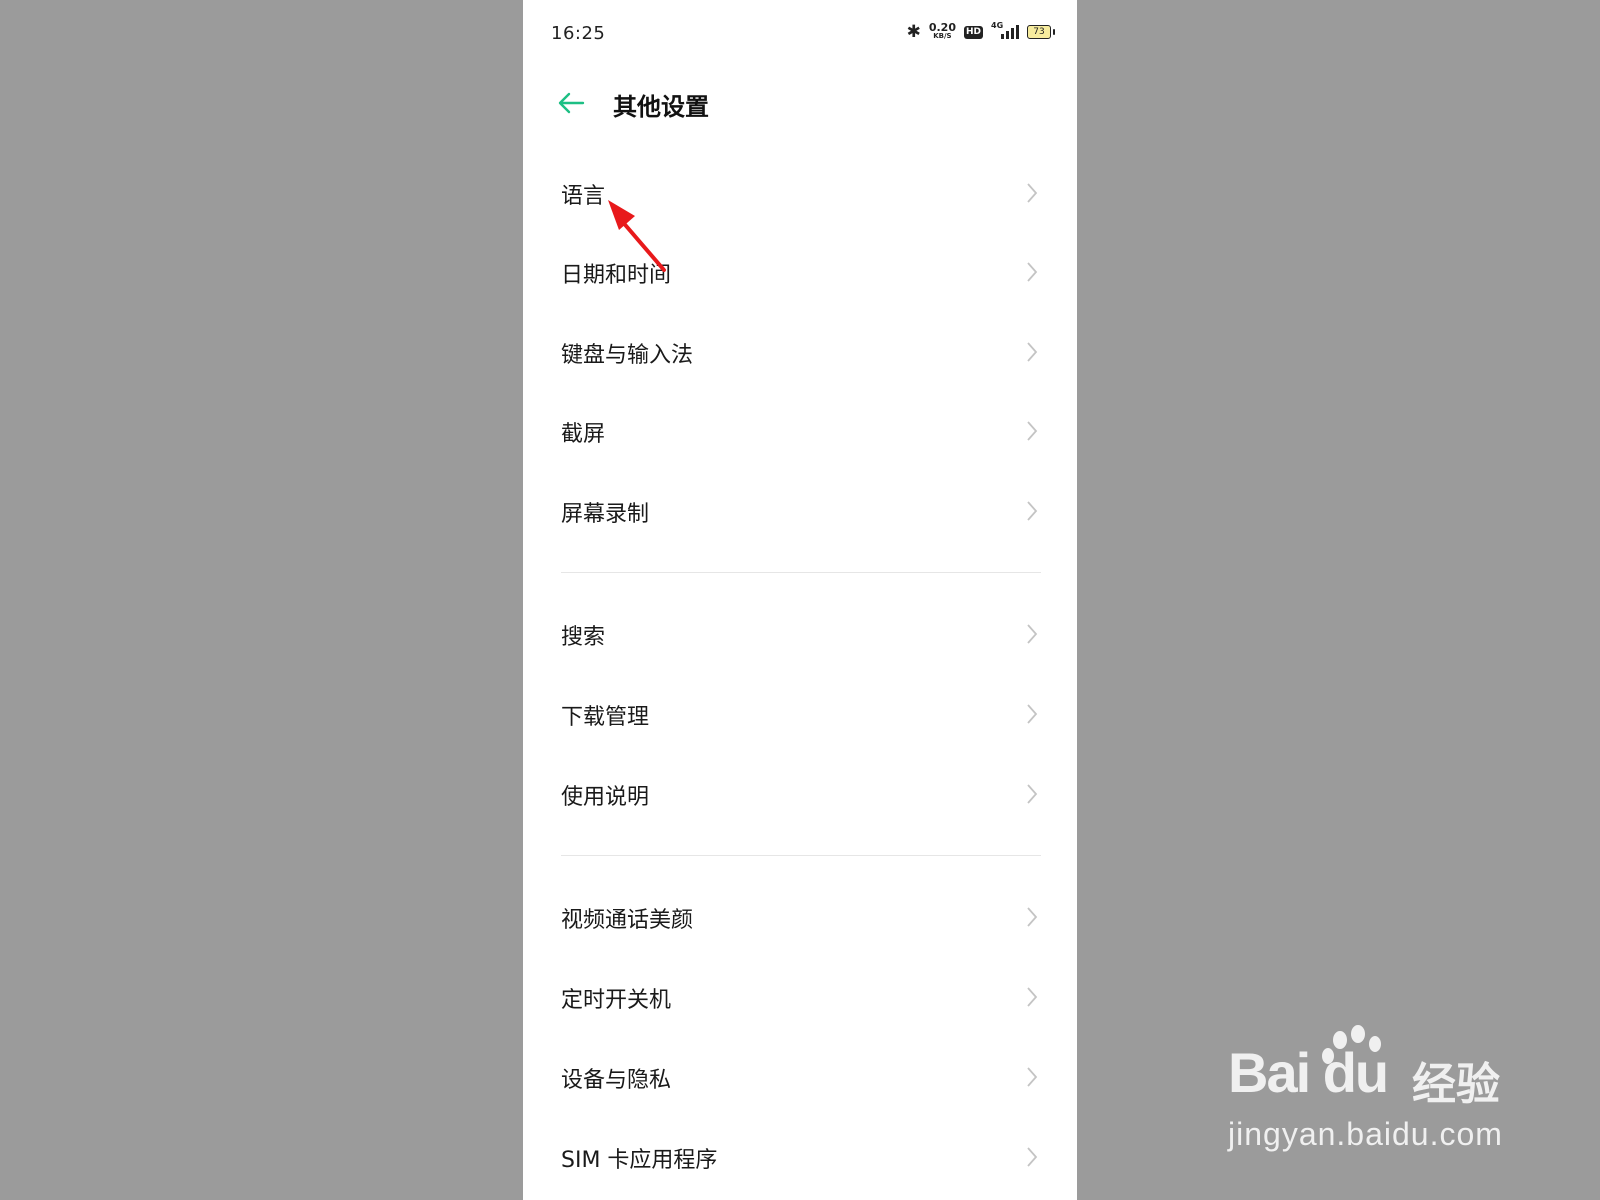 This screenshot has width=1600, height=1200. What do you see at coordinates (627, 920) in the screenshot?
I see `settings-item-label: 视频通话美颜` at bounding box center [627, 920].